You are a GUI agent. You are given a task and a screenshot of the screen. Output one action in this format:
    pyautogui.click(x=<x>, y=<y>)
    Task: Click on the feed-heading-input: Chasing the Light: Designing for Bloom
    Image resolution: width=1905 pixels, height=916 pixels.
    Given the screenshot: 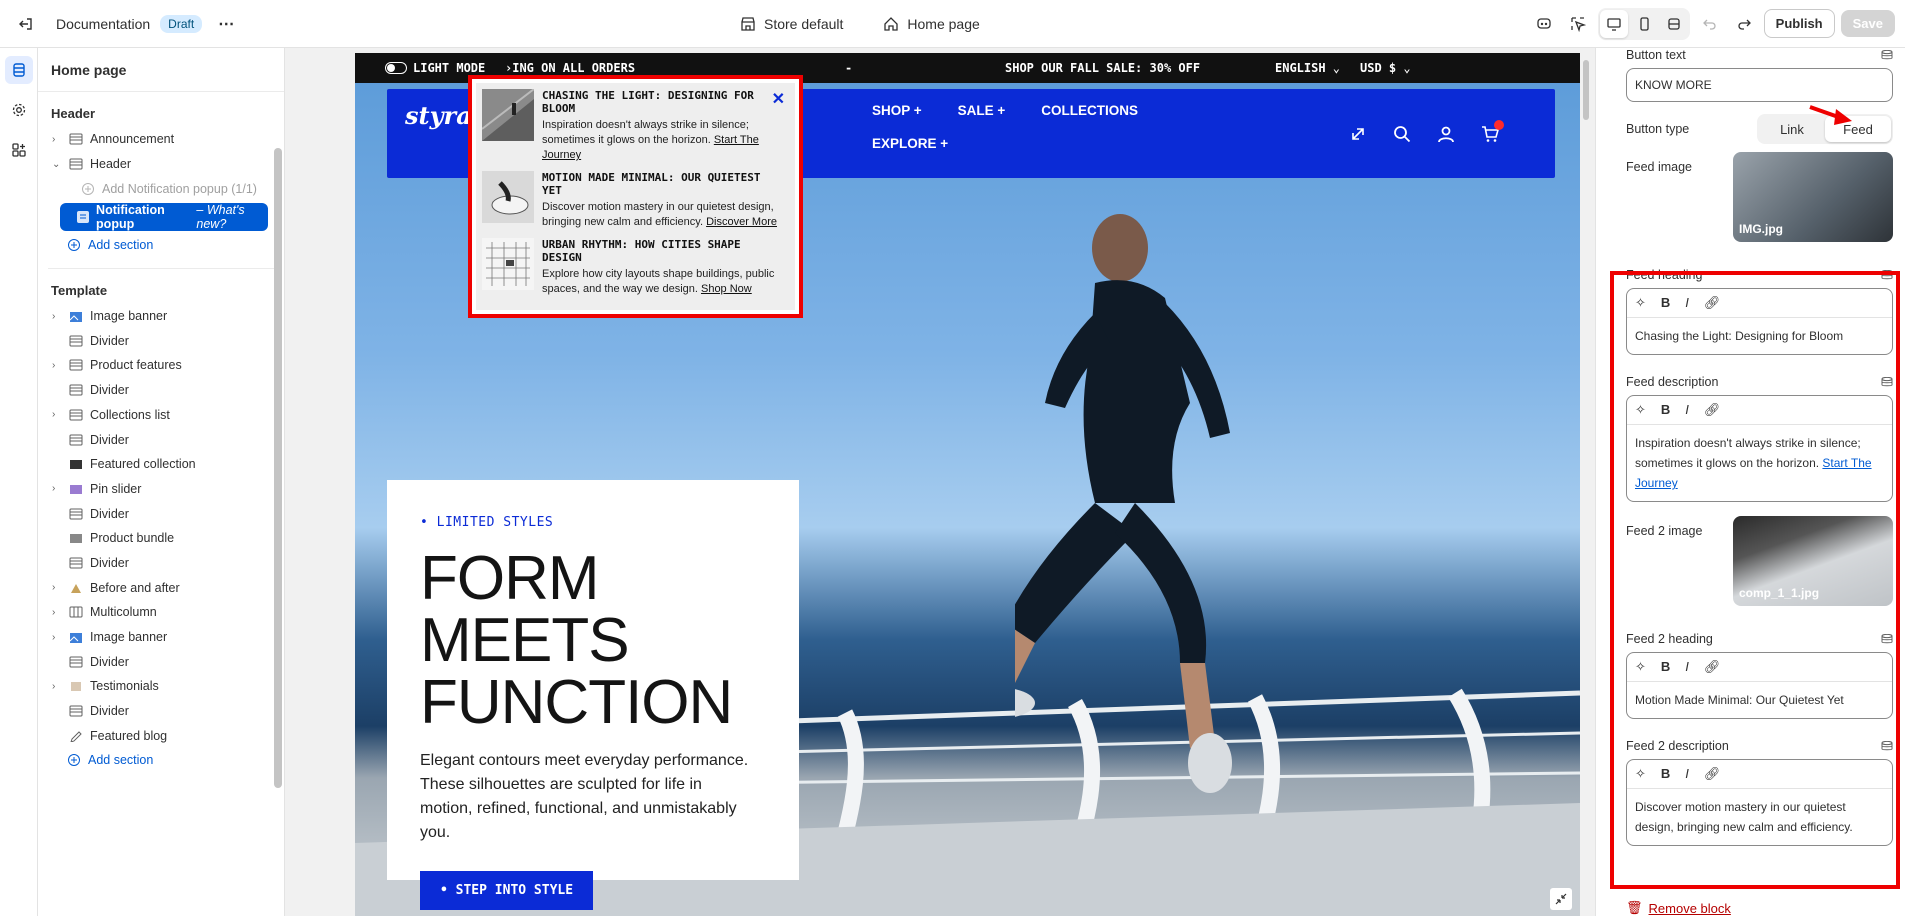 What is the action you would take?
    pyautogui.click(x=1759, y=336)
    